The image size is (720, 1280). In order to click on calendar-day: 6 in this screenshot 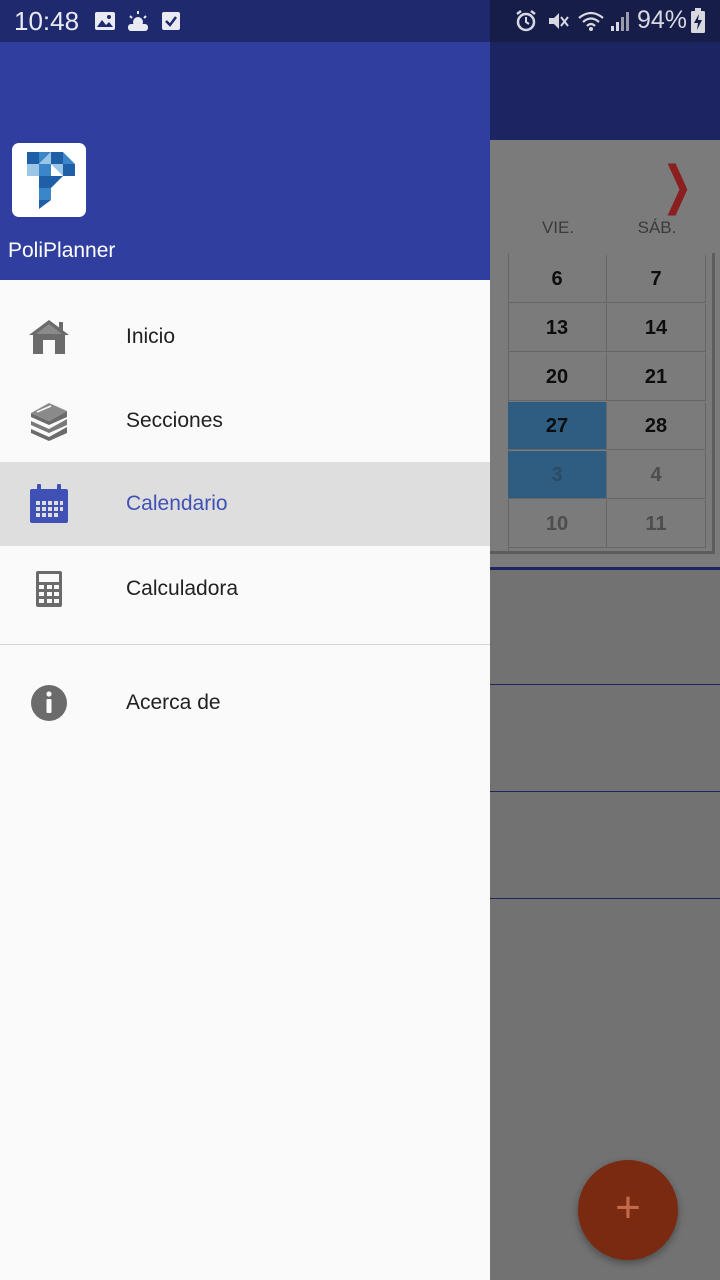, I will do `click(557, 279)`.